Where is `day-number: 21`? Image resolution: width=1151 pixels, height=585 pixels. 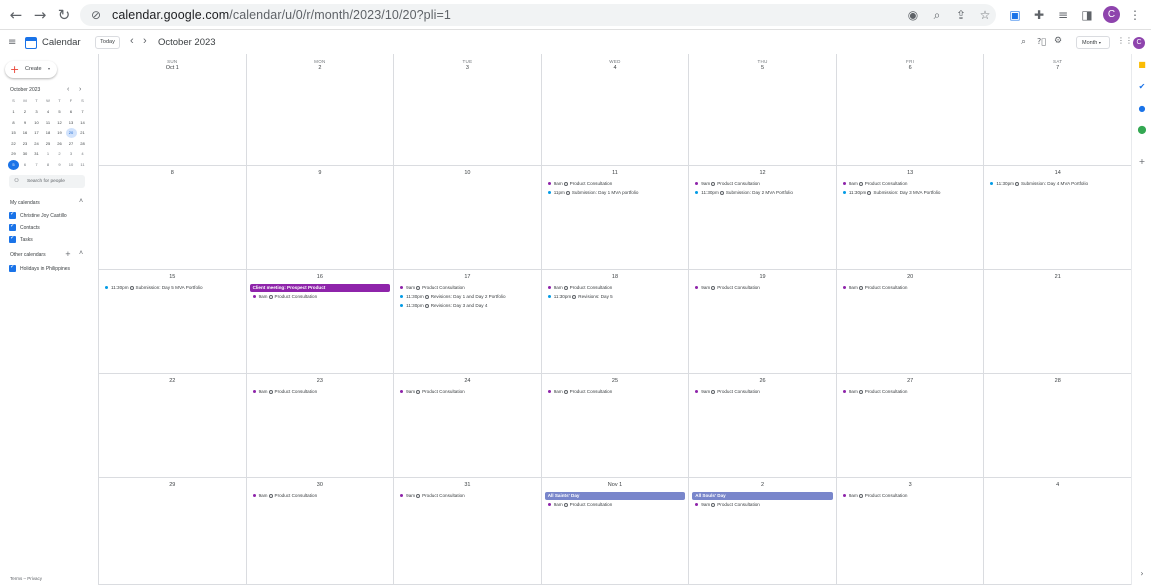
day-number: 21 is located at coordinates (1057, 277).